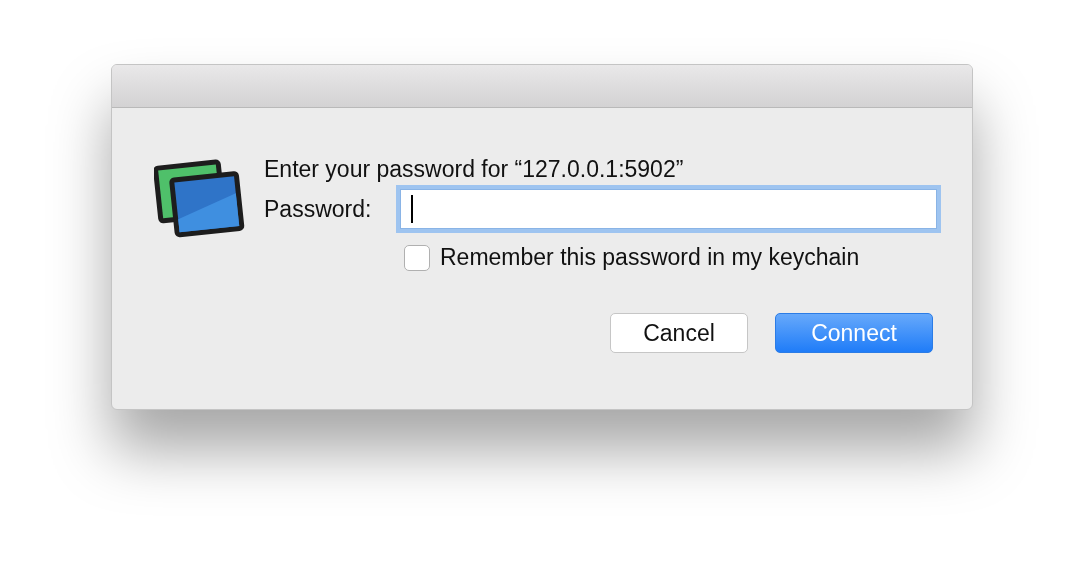  What do you see at coordinates (474, 169) in the screenshot?
I see `prompt-text: Enter your password for “127.0.0.1:5902”` at bounding box center [474, 169].